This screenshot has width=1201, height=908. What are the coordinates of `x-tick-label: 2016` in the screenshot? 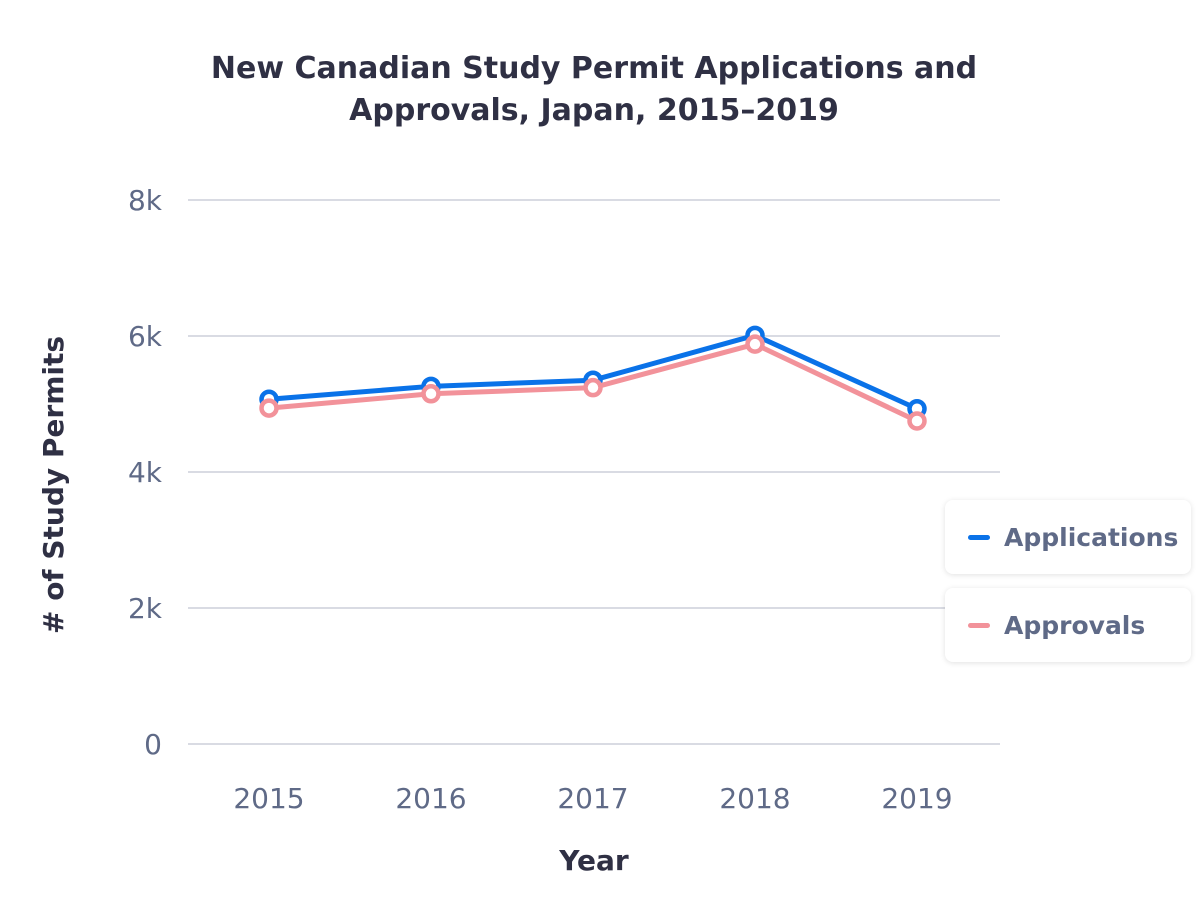 It's located at (430, 798).